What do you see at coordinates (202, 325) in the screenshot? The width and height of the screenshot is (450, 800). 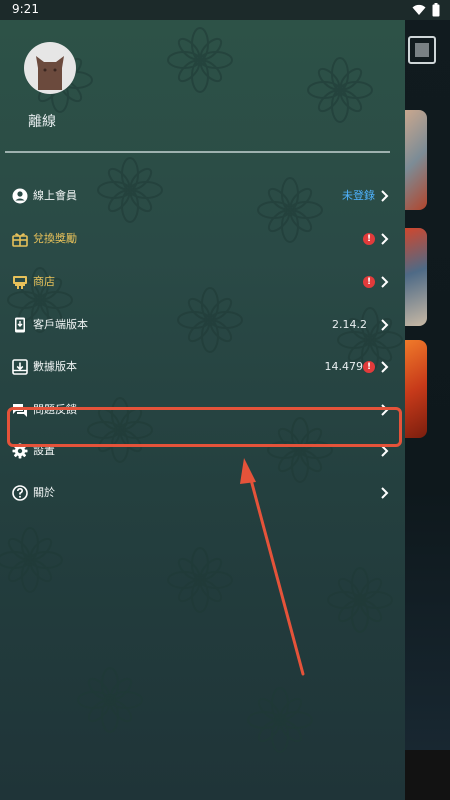 I see `menu-item-client-version: 客戶端版本 2.14.2` at bounding box center [202, 325].